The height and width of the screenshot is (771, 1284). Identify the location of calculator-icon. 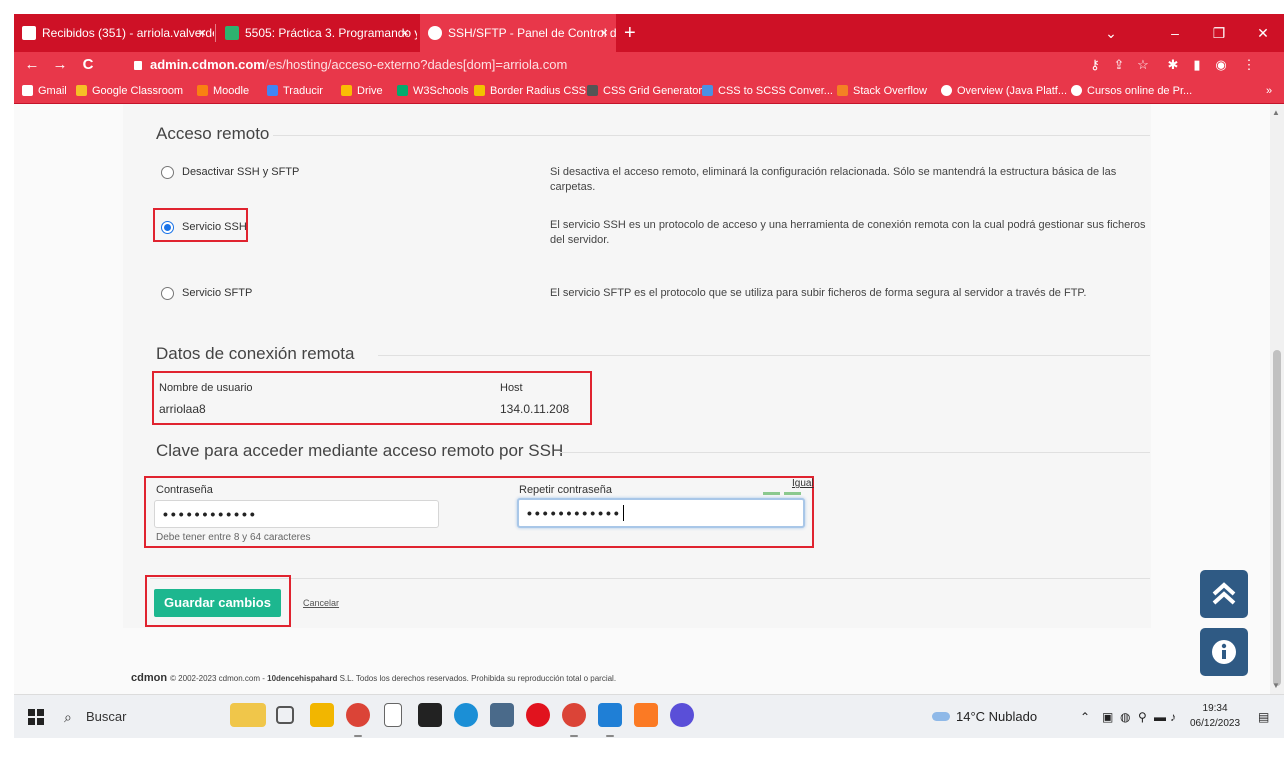
(502, 715).